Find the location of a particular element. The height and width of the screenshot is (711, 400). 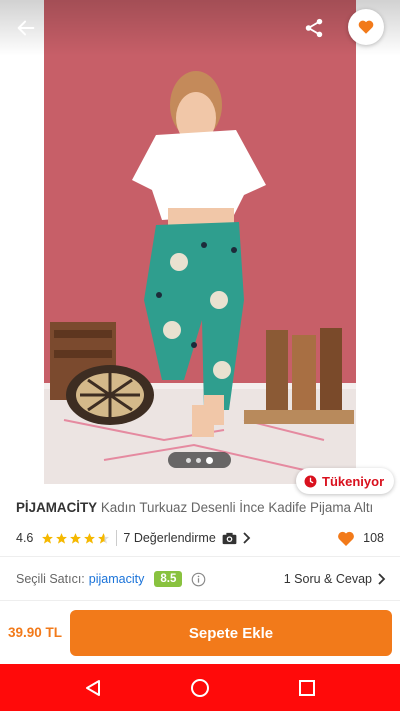

arrow-left-icon is located at coordinates (26, 28).